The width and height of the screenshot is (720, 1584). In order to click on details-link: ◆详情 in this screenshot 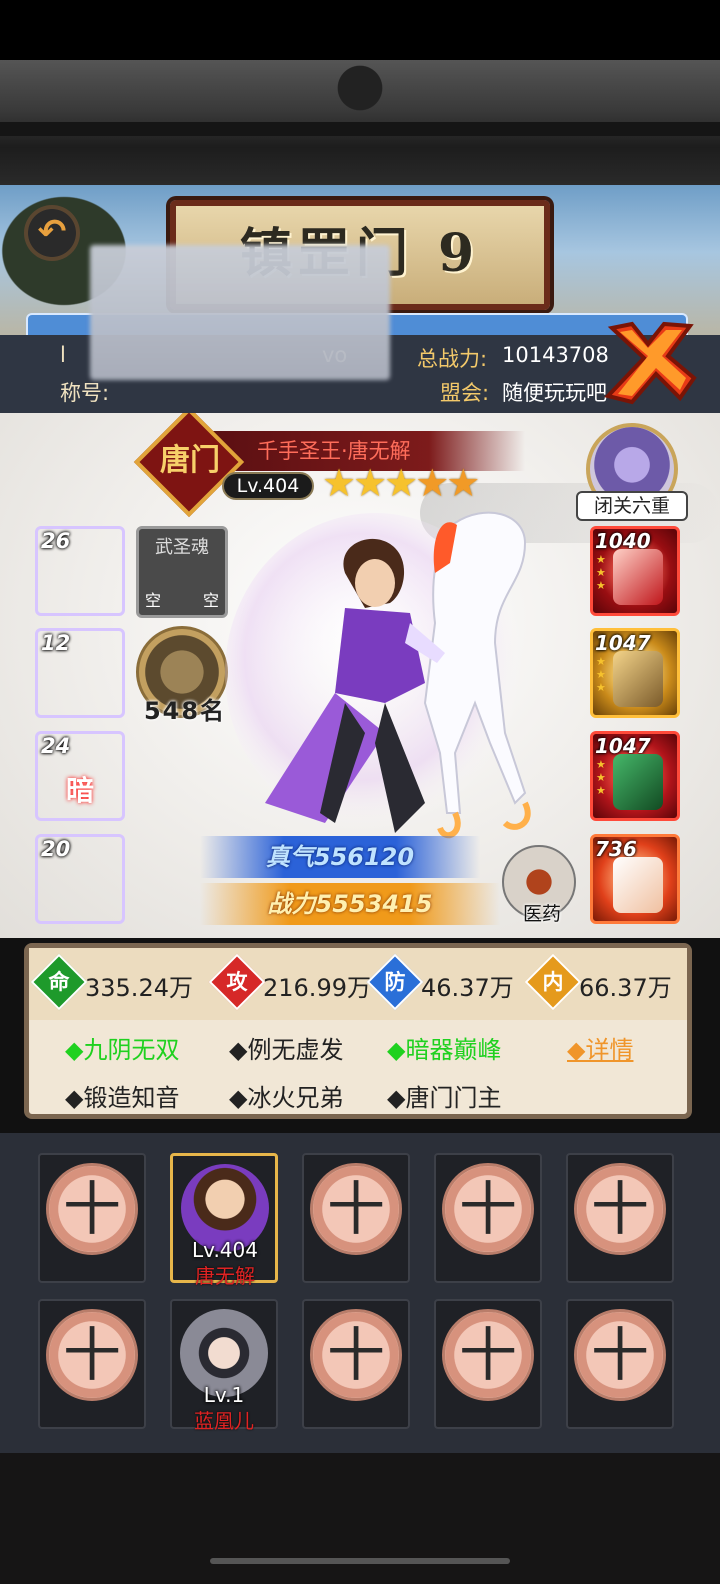, I will do `click(600, 1047)`.